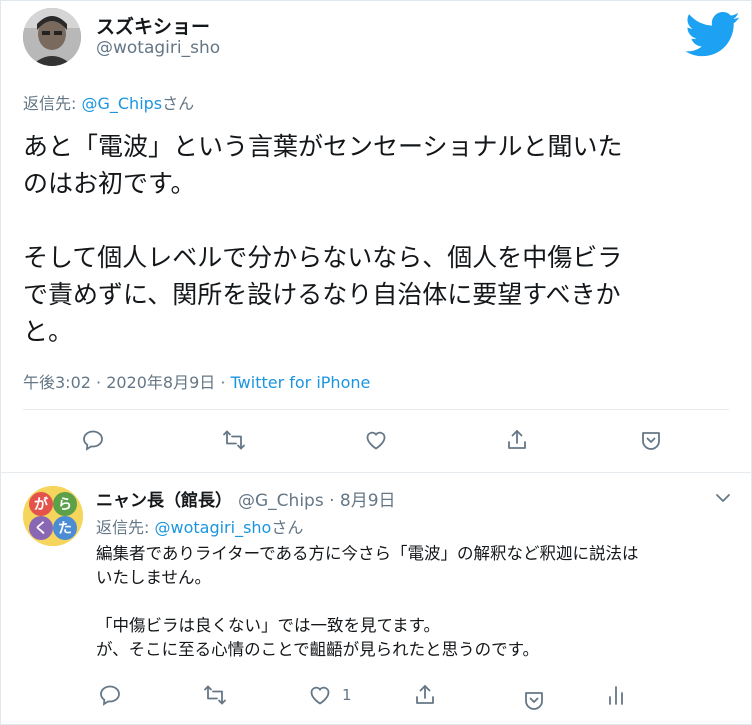 This screenshot has width=752, height=725. What do you see at coordinates (347, 695) in the screenshot?
I see `like-count: 1` at bounding box center [347, 695].